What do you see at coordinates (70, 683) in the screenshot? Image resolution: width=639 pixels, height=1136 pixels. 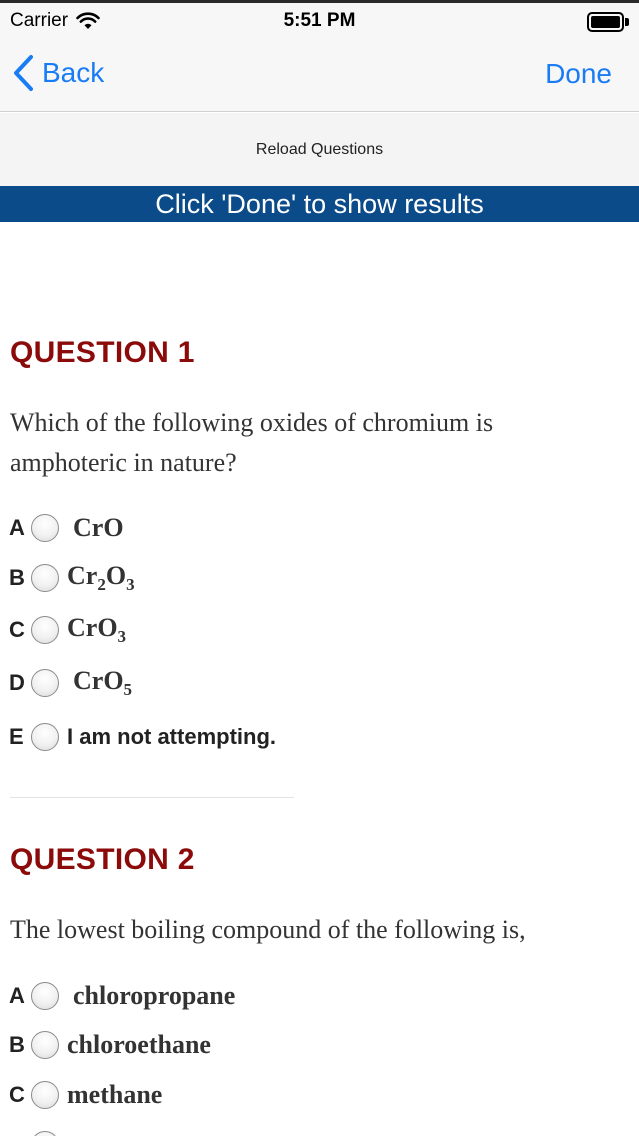 I see `question-1-option-d: D CrO5` at bounding box center [70, 683].